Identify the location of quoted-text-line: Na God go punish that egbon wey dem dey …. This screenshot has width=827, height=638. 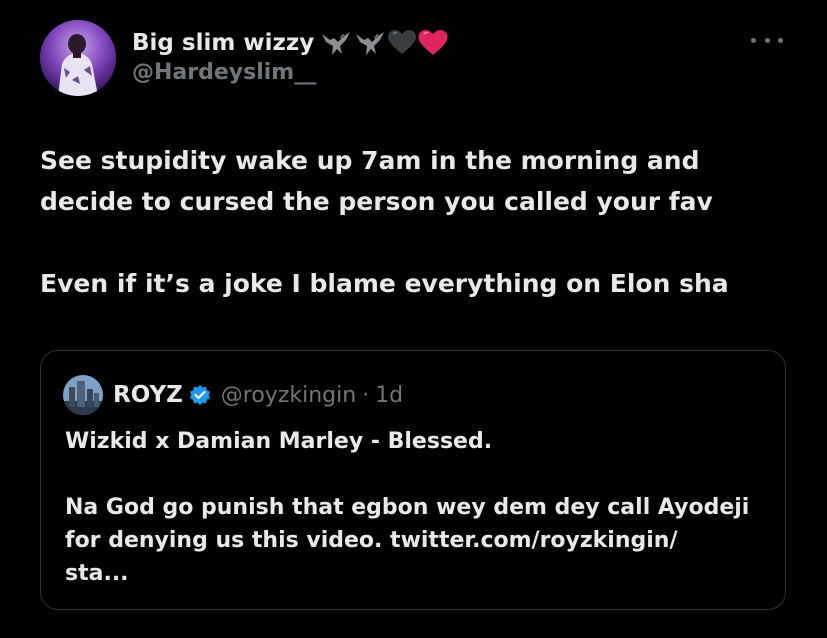
(407, 507).